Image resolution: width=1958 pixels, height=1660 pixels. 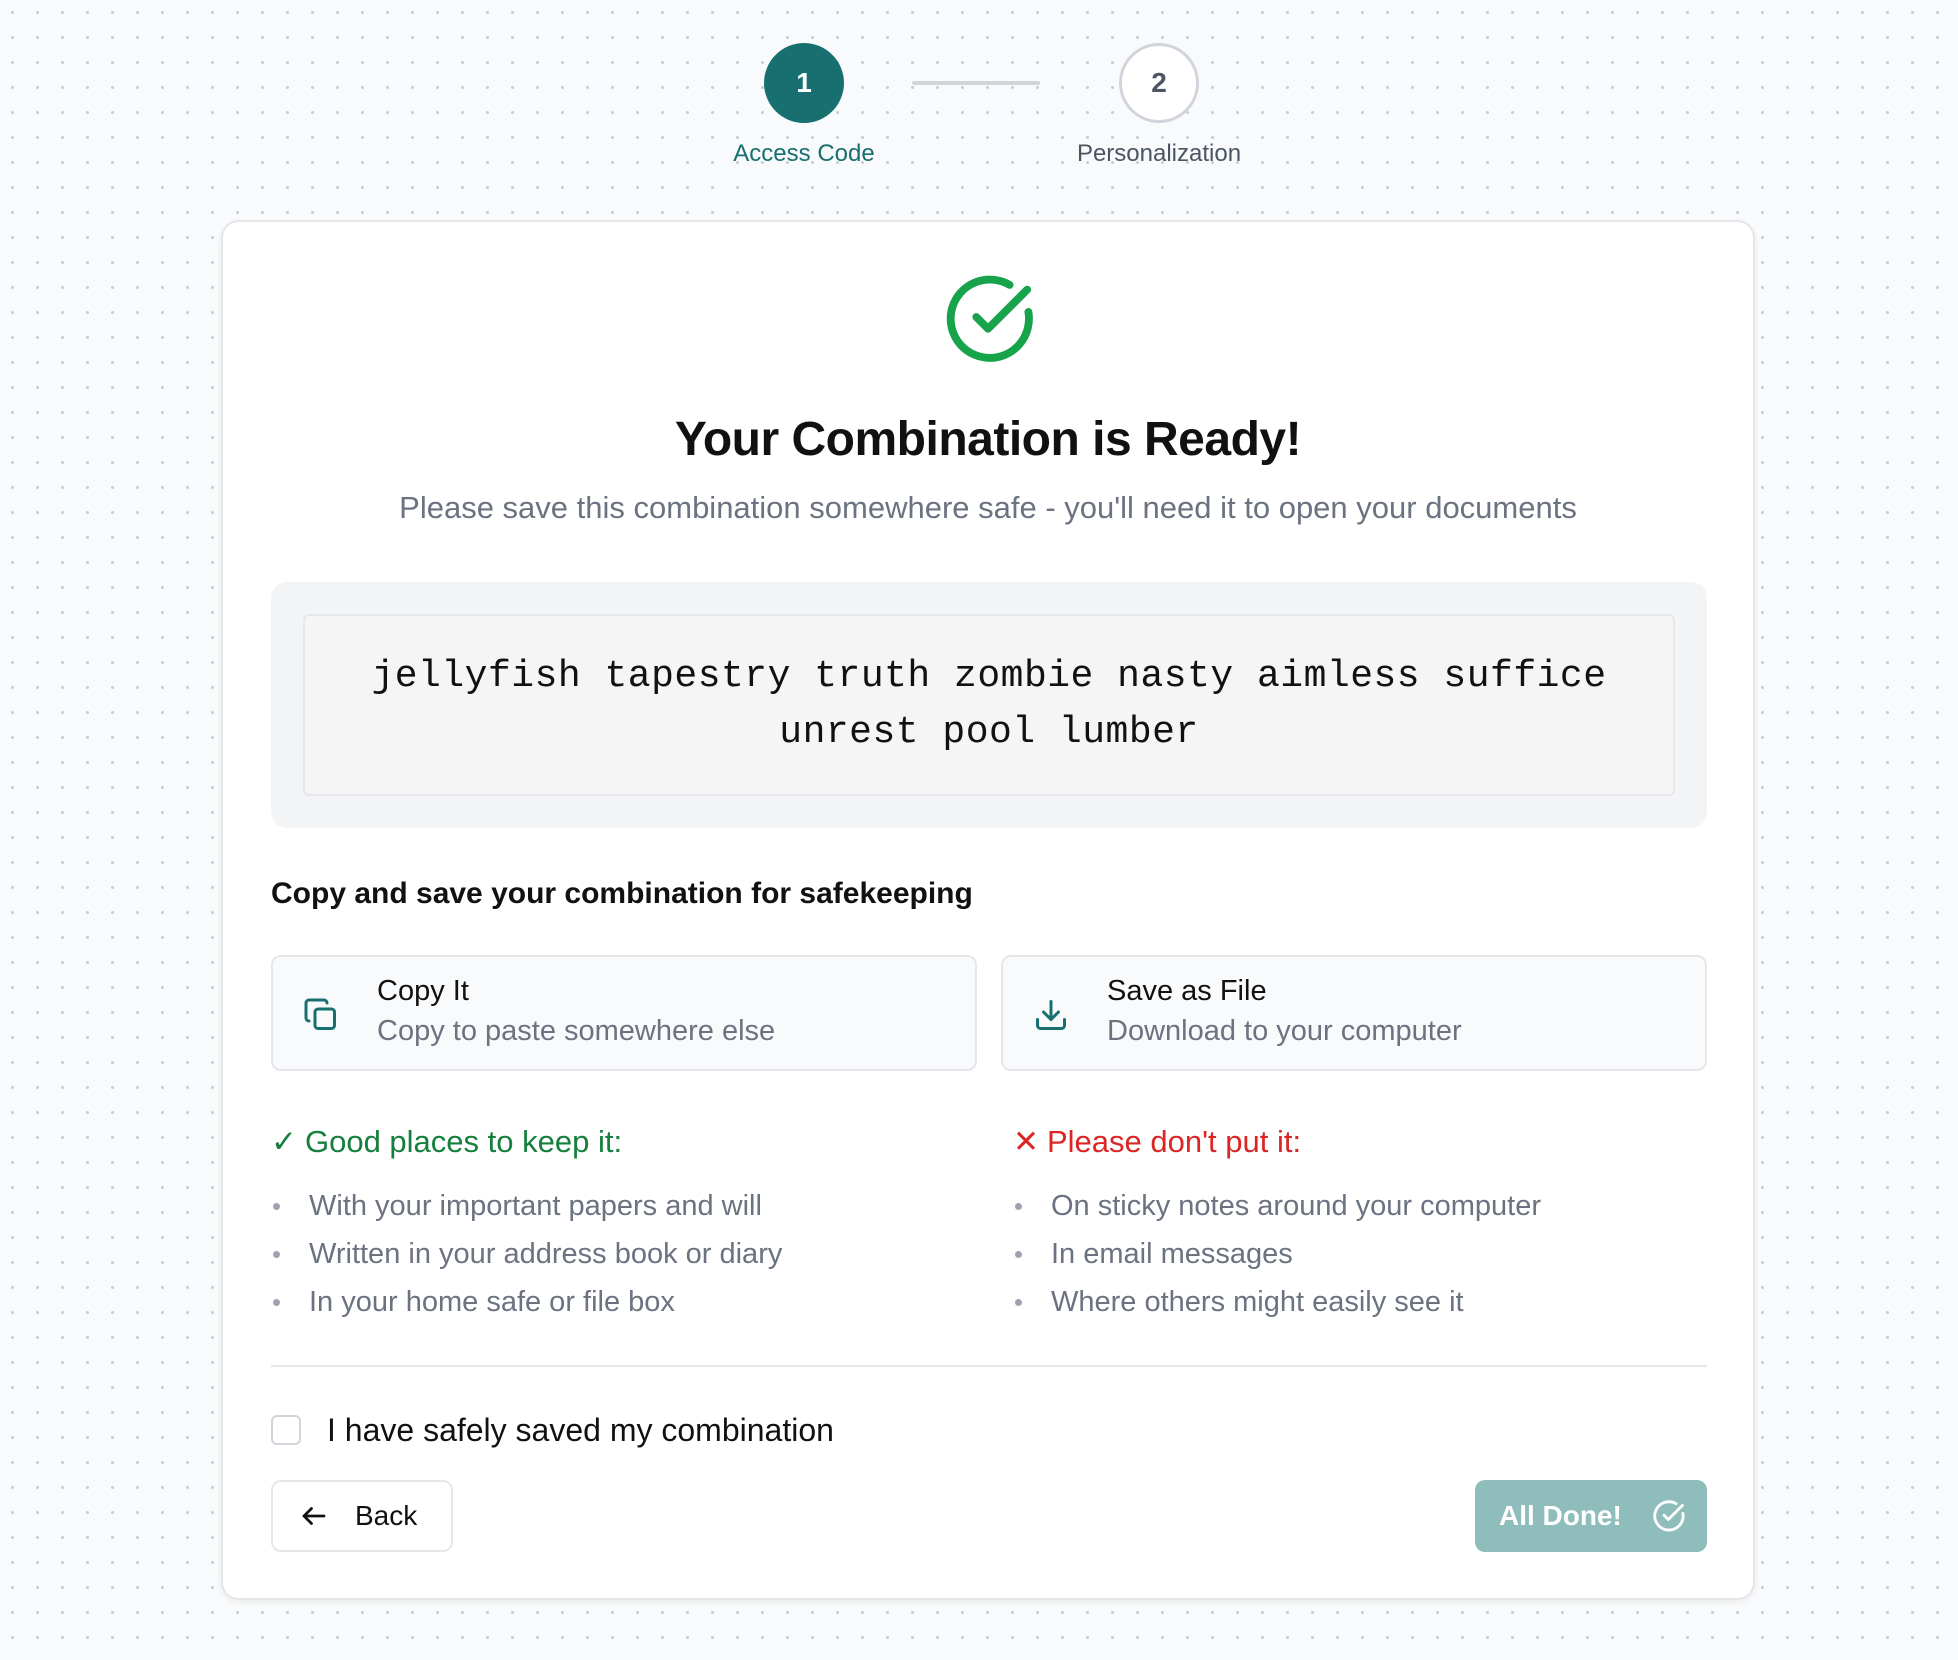 What do you see at coordinates (386, 1515) in the screenshot?
I see `back-button-label: Back` at bounding box center [386, 1515].